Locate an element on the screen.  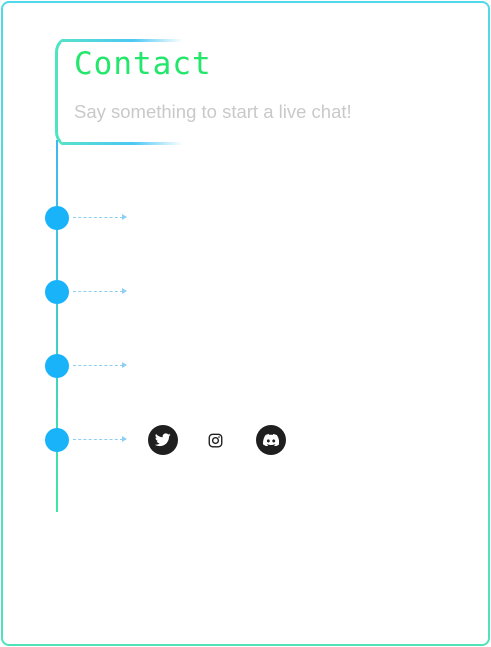
twitter-link is located at coordinates (163, 440).